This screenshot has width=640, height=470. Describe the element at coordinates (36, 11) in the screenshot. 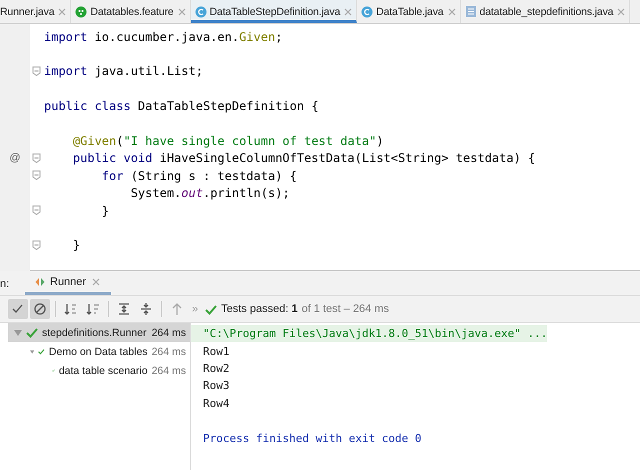

I see `editor-tab: Runner.java` at that location.